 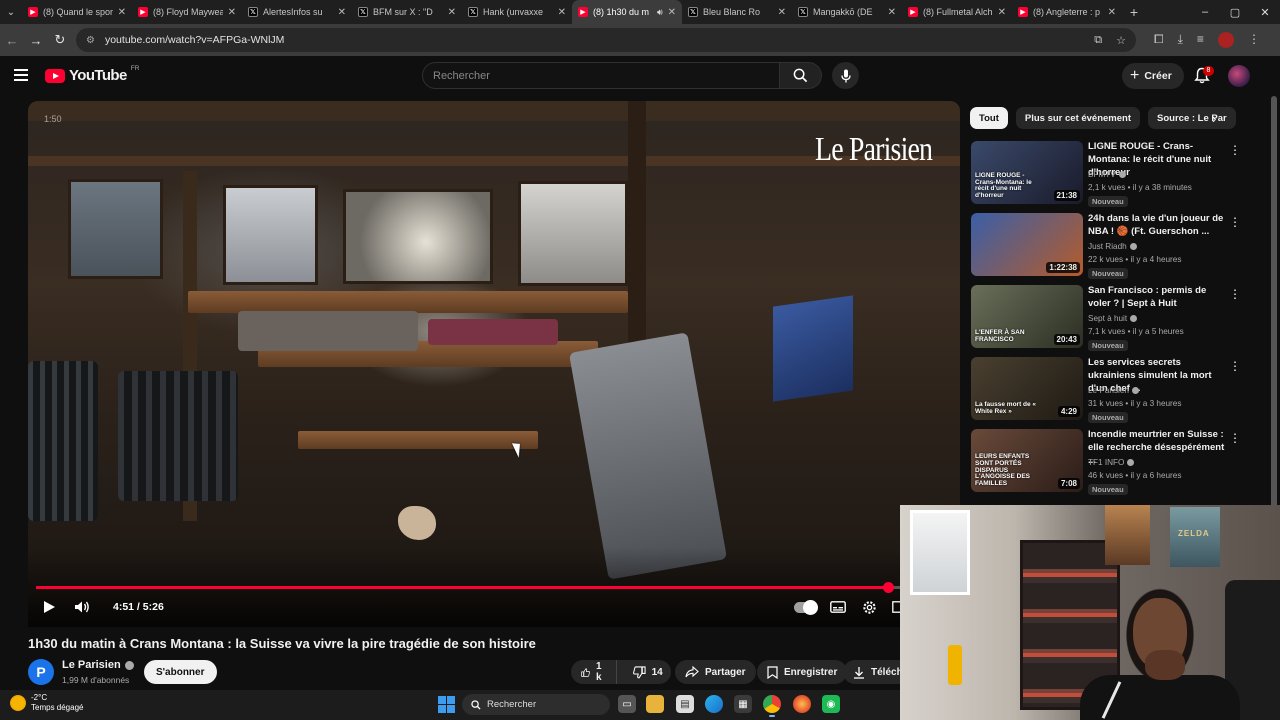 I want to click on menu-icon, so click(x=21, y=75).